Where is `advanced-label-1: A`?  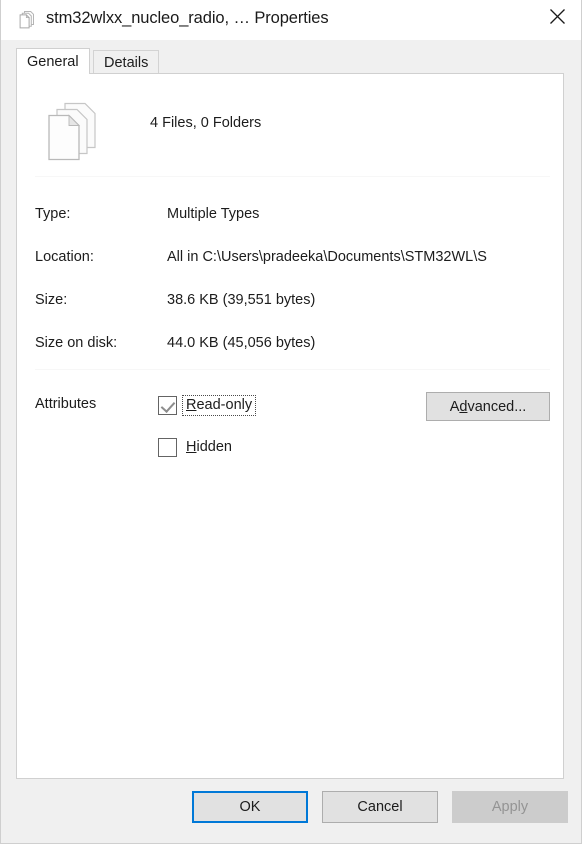 advanced-label-1: A is located at coordinates (454, 406).